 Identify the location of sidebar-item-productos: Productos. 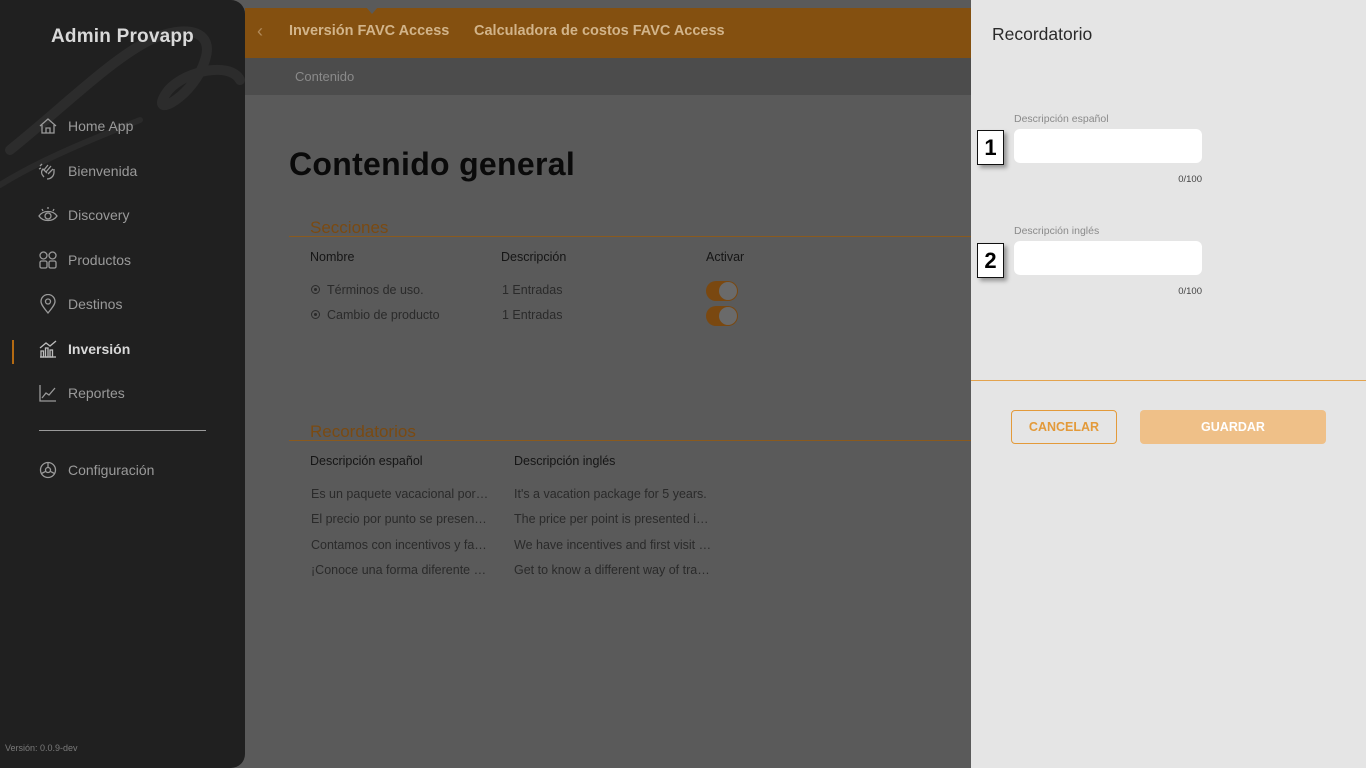
(84, 260).